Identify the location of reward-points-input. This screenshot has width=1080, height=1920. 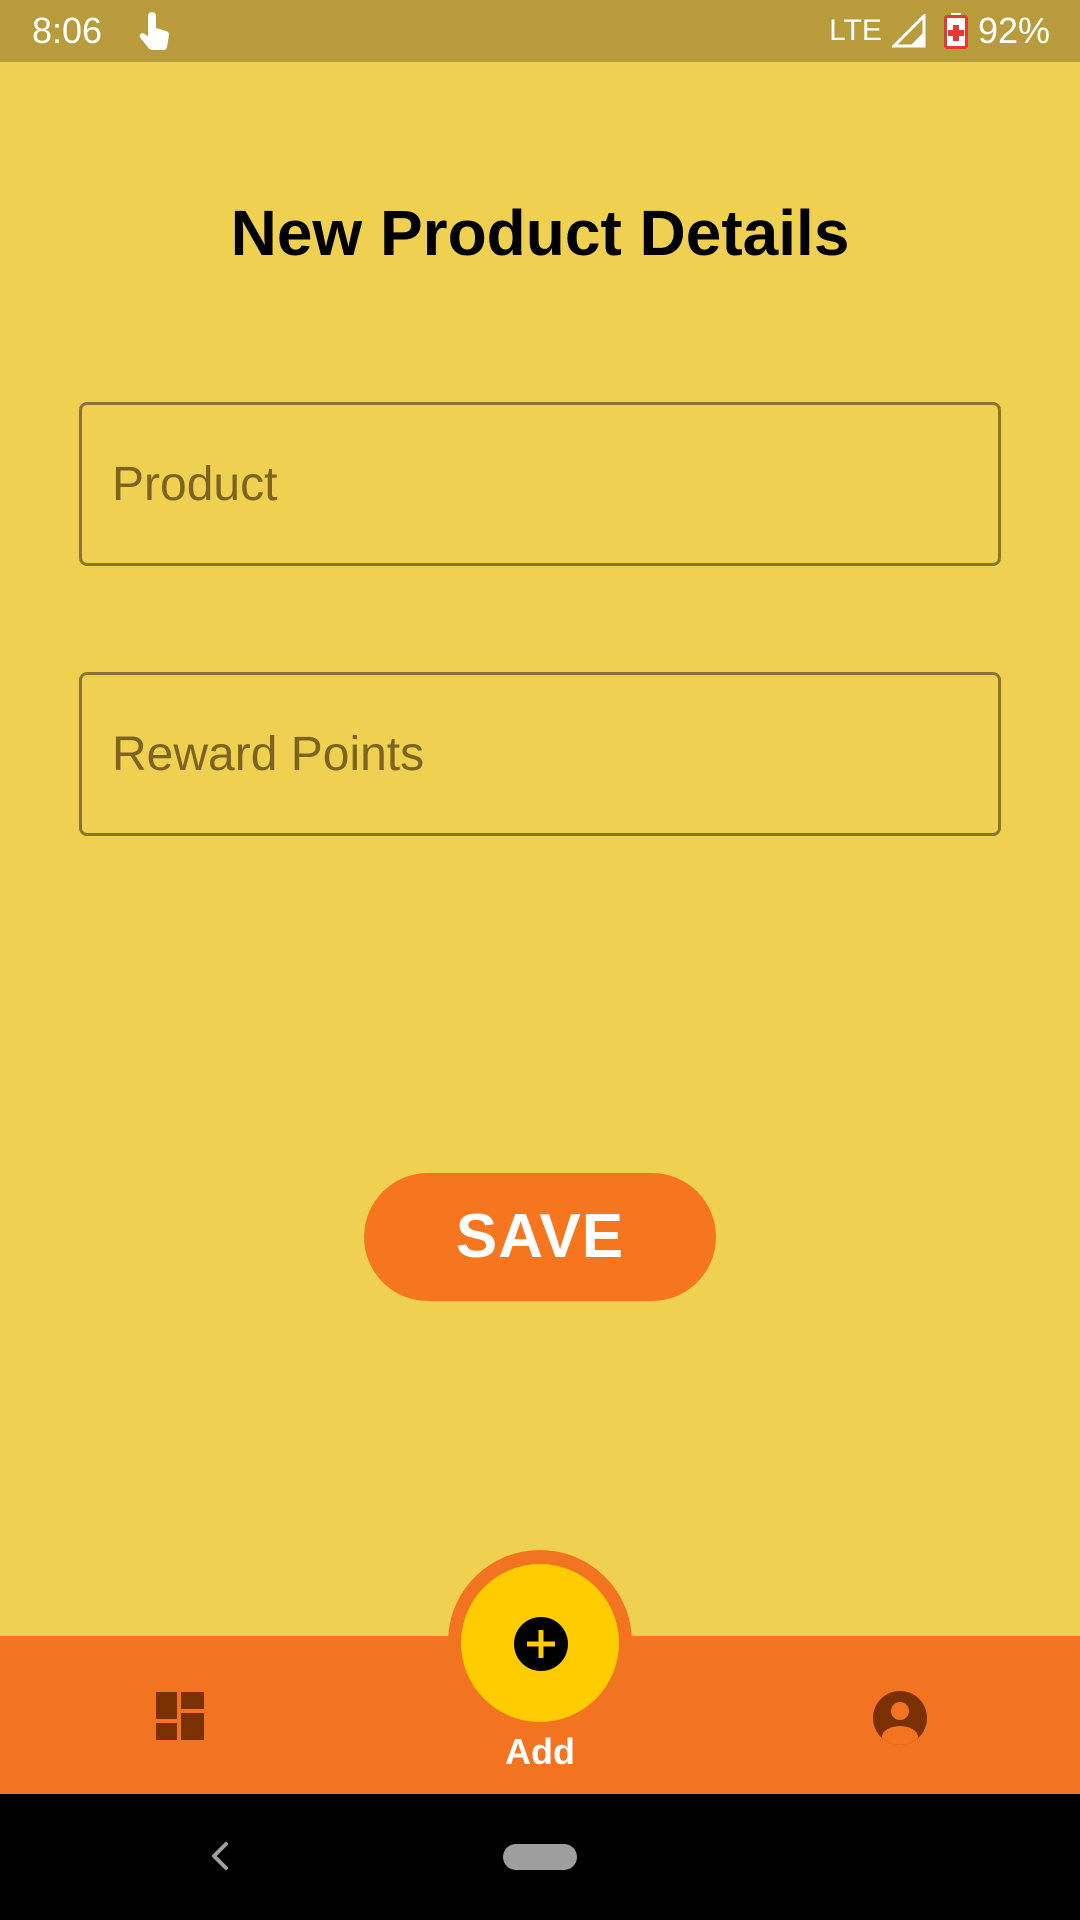
(540, 754).